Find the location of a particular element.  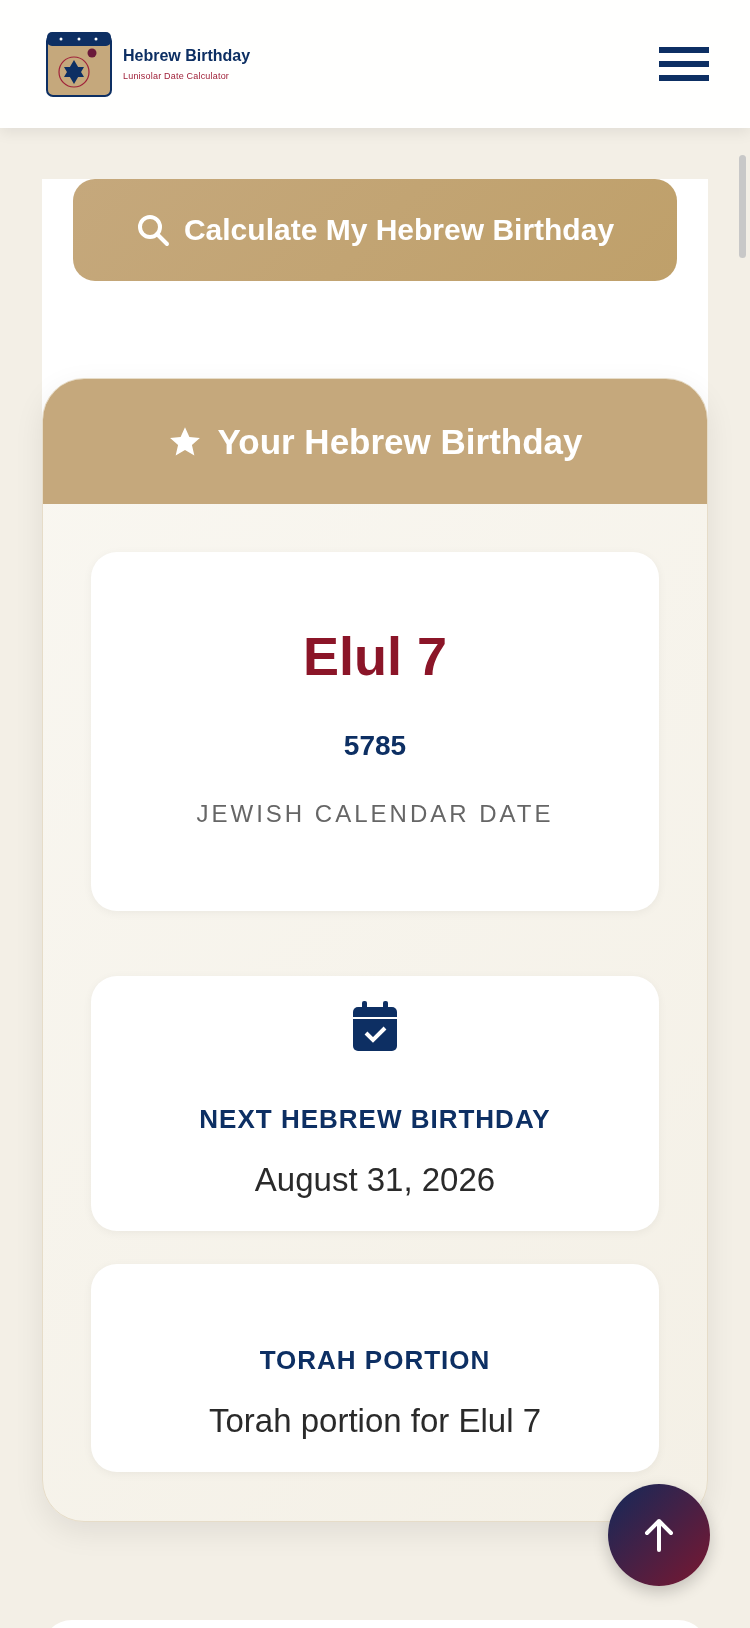

arrow-up-icon is located at coordinates (659, 1535).